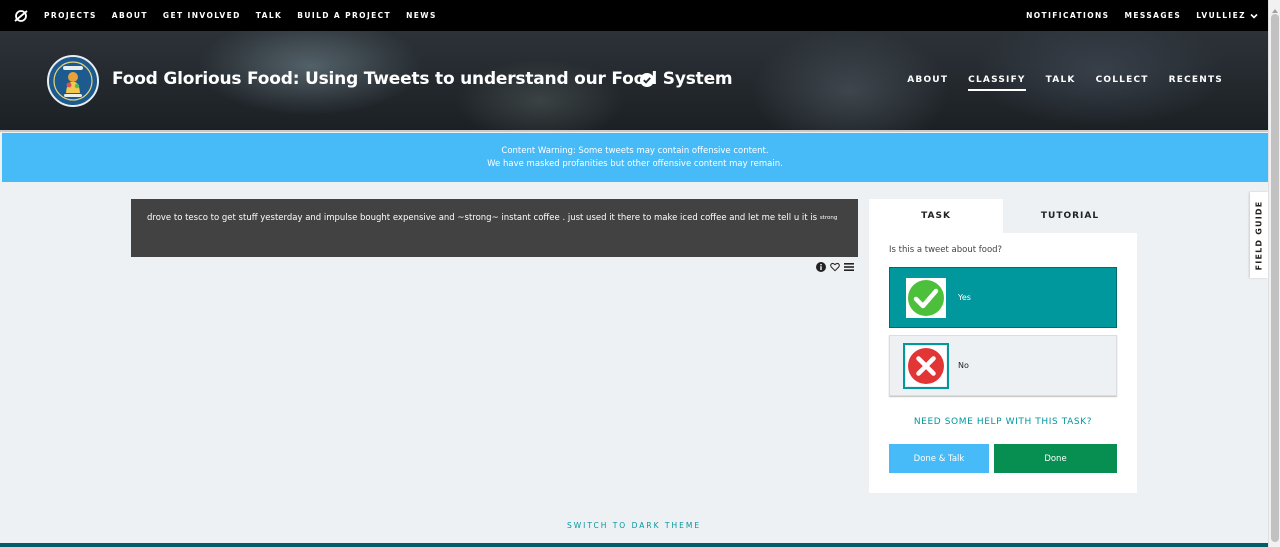  Describe the element at coordinates (1003, 297) in the screenshot. I see `answer-yes-button: Yes` at that location.